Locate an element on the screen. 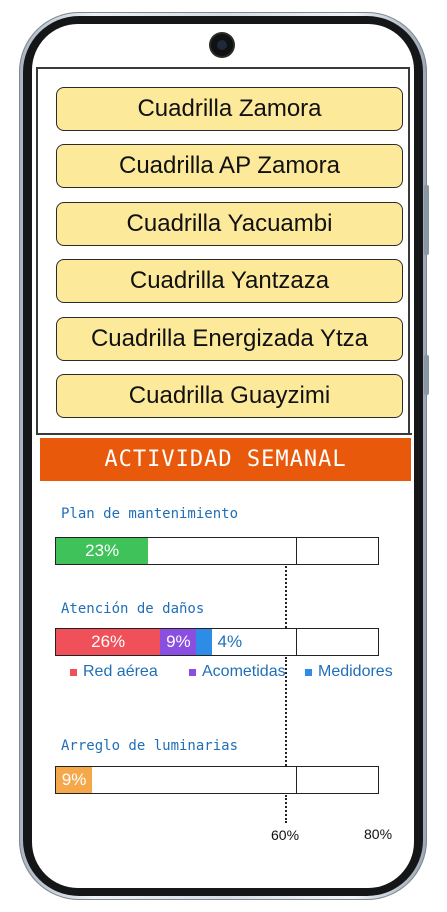 The height and width of the screenshot is (912, 447). crew-button-zamora: Cuadrilla Zamora is located at coordinates (229, 109).